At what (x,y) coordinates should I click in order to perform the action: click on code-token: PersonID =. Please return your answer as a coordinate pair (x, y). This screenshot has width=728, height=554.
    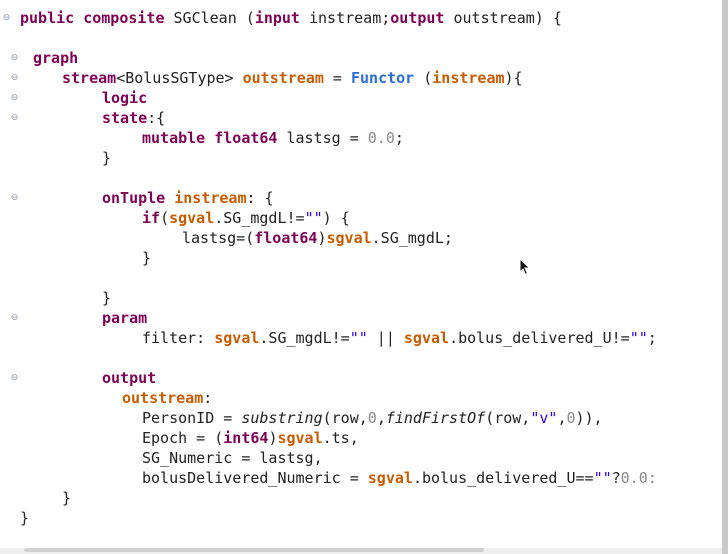
    Looking at the image, I should click on (192, 418).